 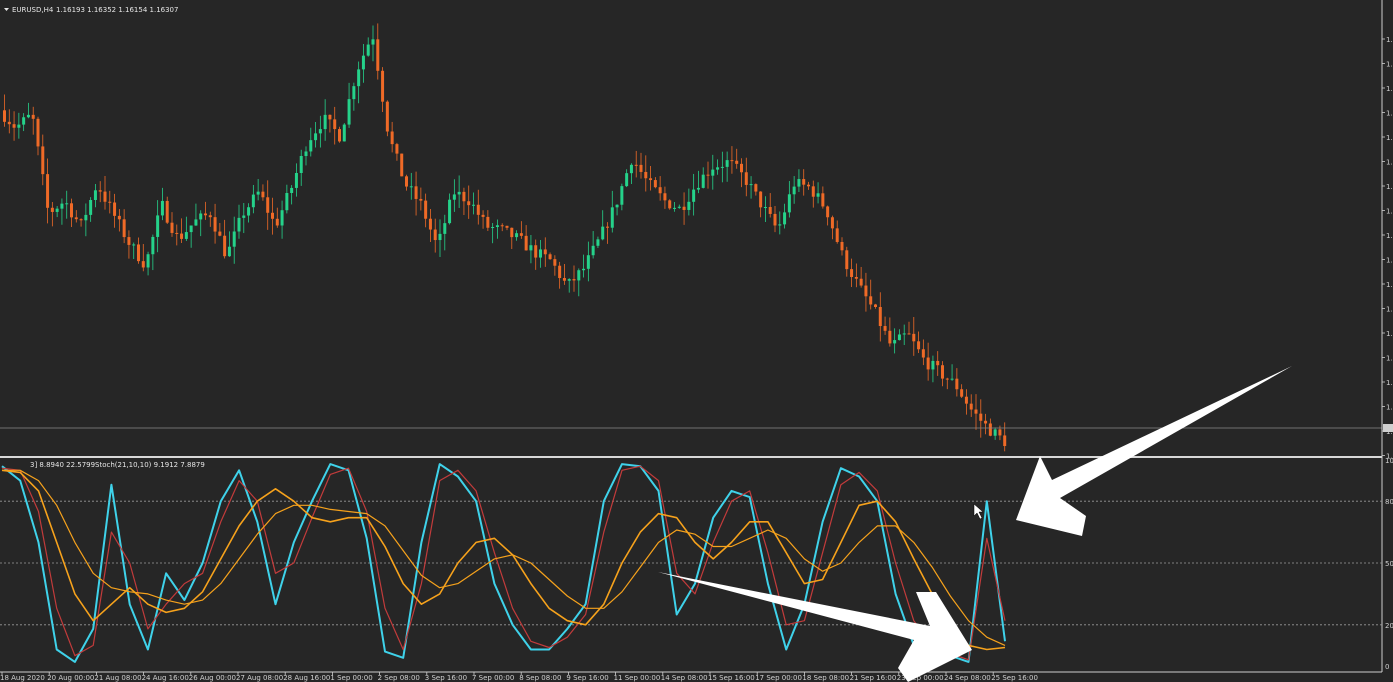 I want to click on stoch-axis-label: 50, so click(x=1389, y=564).